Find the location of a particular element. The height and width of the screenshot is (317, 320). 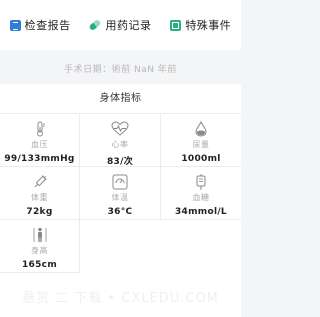

vital-heart-rate: 心率 83/次 is located at coordinates (120, 140).